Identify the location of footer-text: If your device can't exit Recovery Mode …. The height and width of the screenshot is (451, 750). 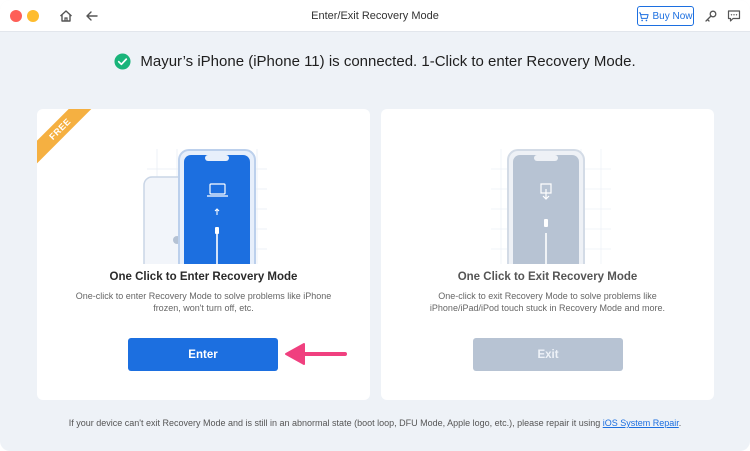
(335, 423).